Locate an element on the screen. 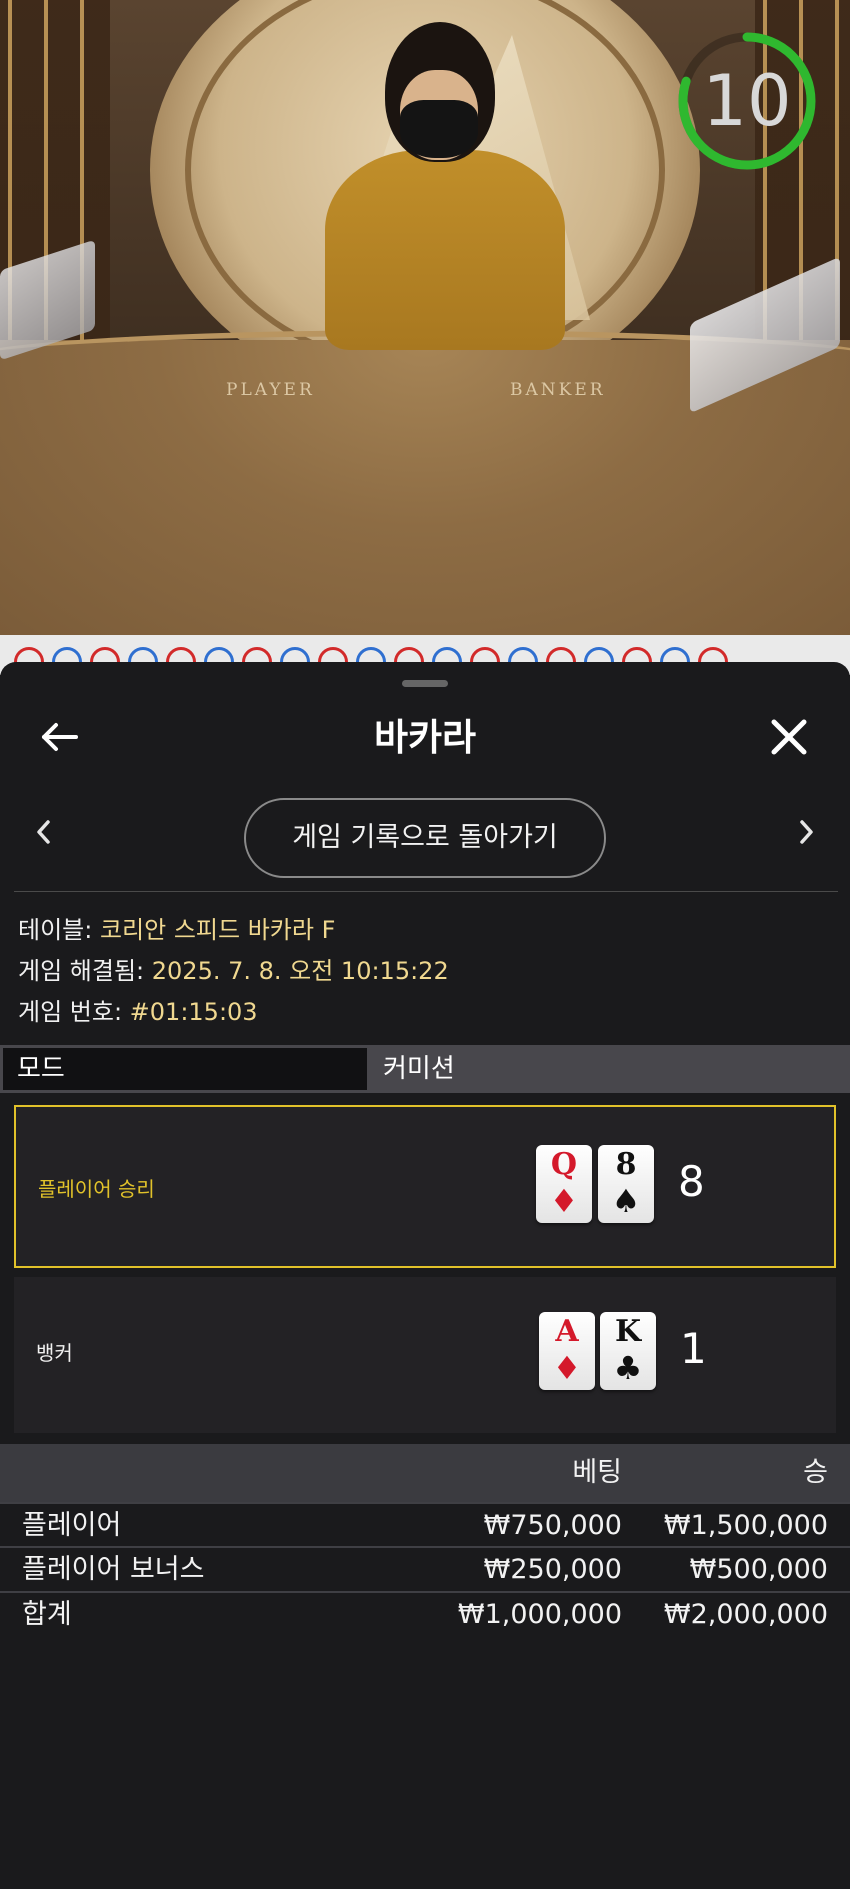  spade-suit-icon: ♠ is located at coordinates (626, 1201).